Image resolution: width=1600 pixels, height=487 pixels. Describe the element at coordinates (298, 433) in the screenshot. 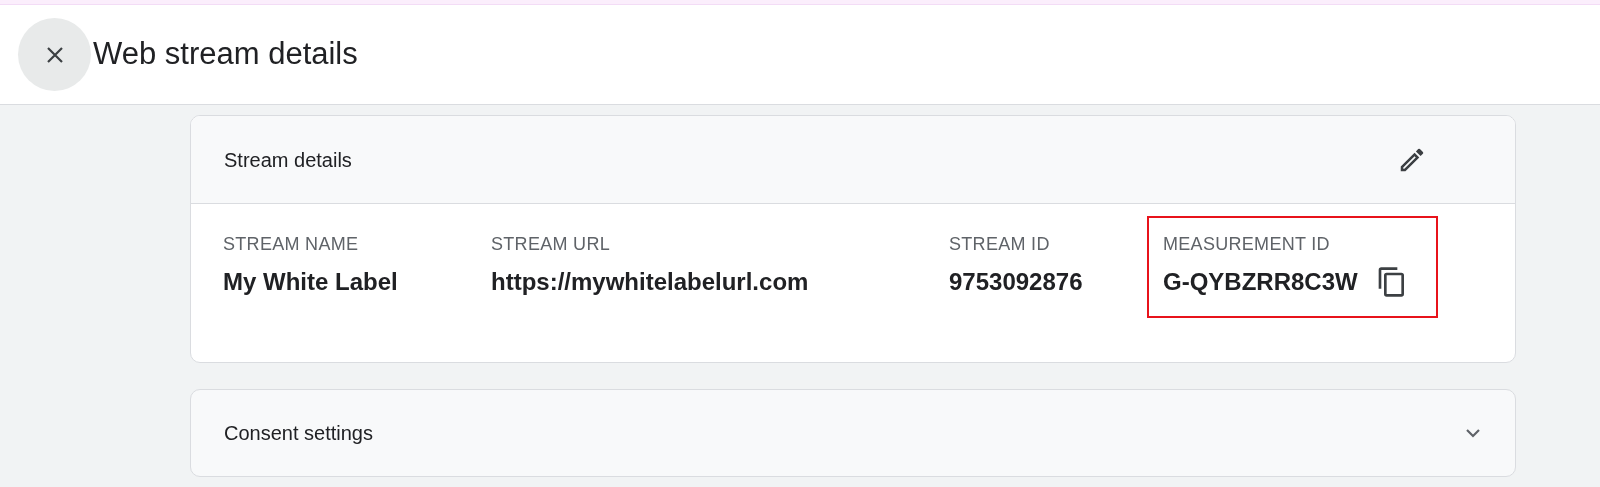

I see `panel-title: Consent settings` at that location.